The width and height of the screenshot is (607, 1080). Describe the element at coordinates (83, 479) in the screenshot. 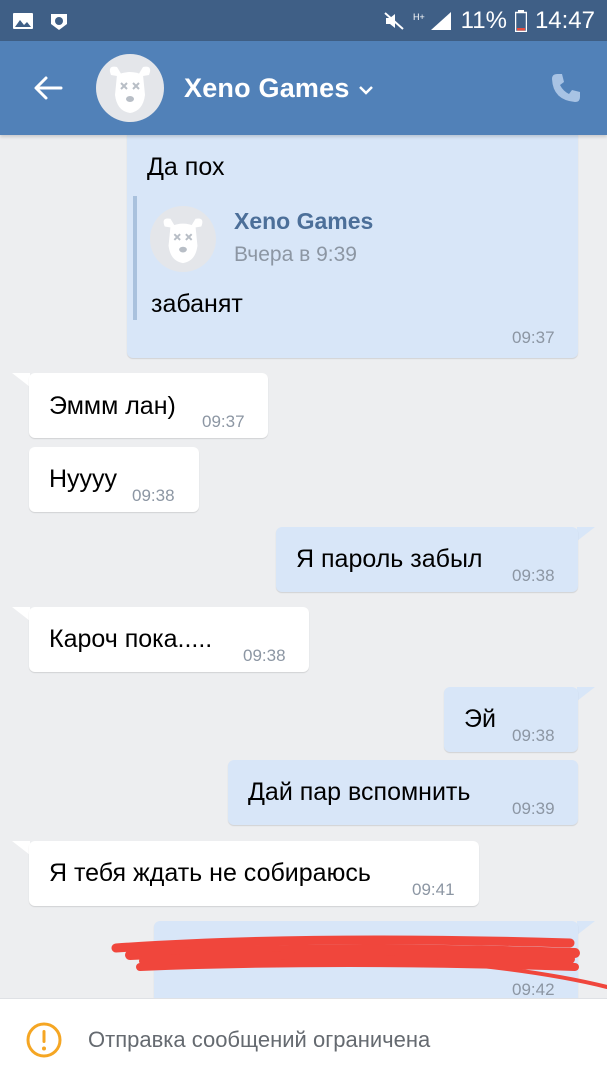

I see `message-text: Нуууу` at that location.